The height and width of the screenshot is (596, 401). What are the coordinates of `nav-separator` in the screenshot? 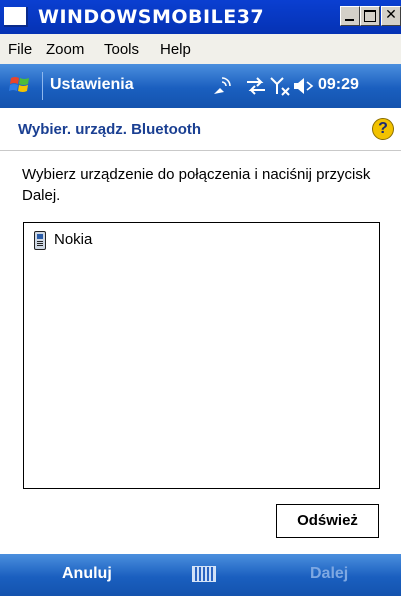 It's located at (42, 86).